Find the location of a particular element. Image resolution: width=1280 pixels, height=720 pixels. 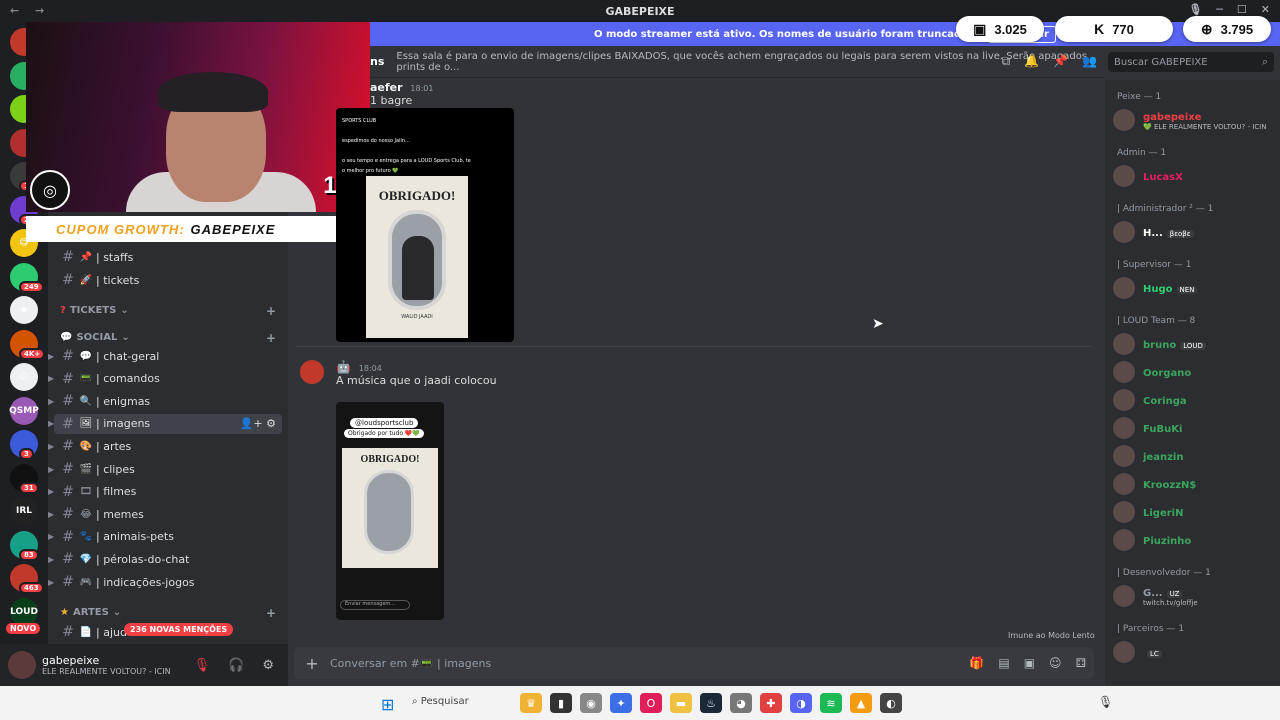

channel-enigmas: ▶ # 🔍 | enigmas is located at coordinates (165, 401).